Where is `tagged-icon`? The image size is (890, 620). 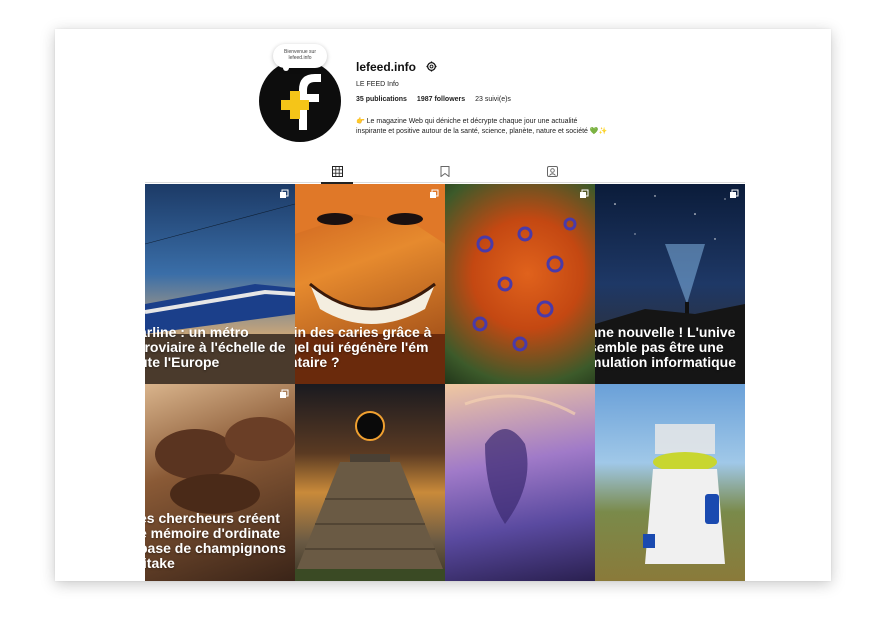 tagged-icon is located at coordinates (552, 171).